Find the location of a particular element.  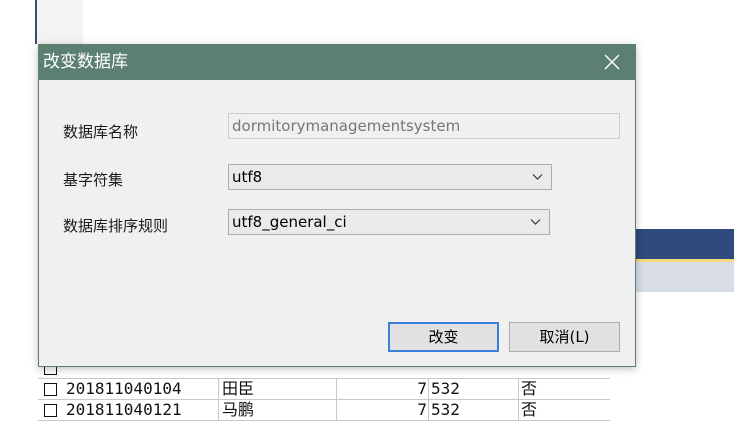

change-button: 改变 is located at coordinates (443, 337).